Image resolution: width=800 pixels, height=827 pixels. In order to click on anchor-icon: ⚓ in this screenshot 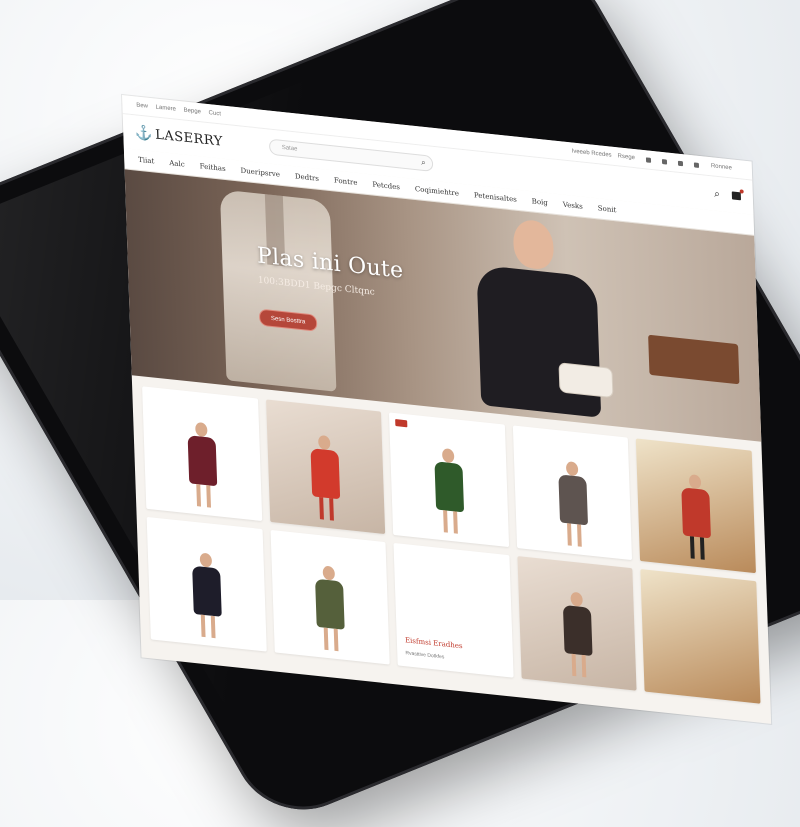, I will do `click(144, 133)`.